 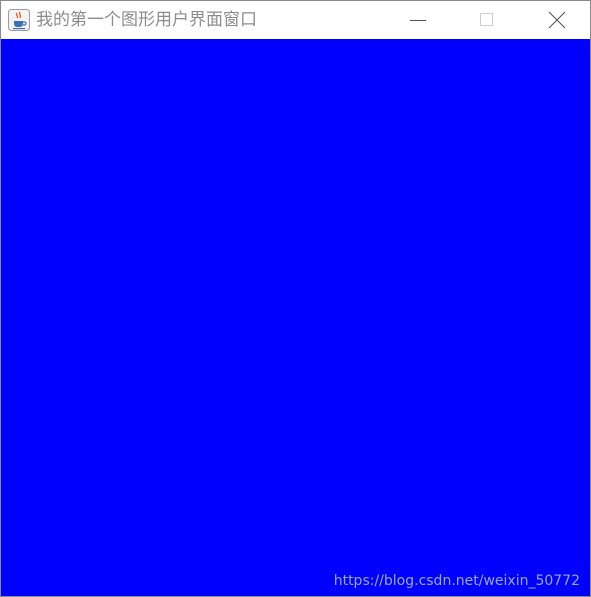 I want to click on window-title: 我的第一个图形用户界面窗口, so click(x=146, y=20).